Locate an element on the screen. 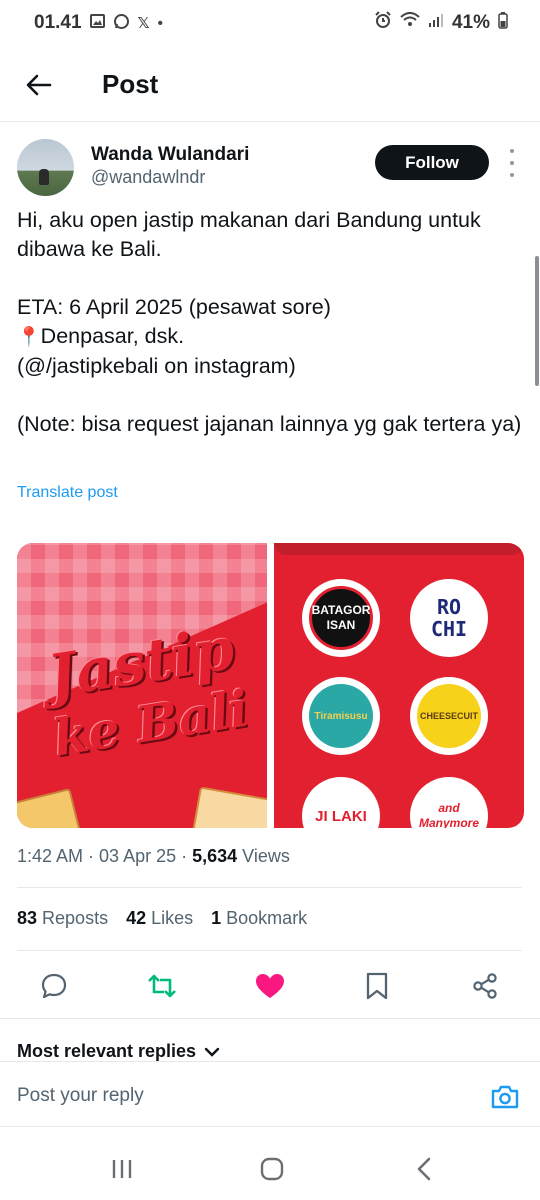 Image resolution: width=540 pixels, height=1200 pixels. back-icon is located at coordinates (424, 1169).